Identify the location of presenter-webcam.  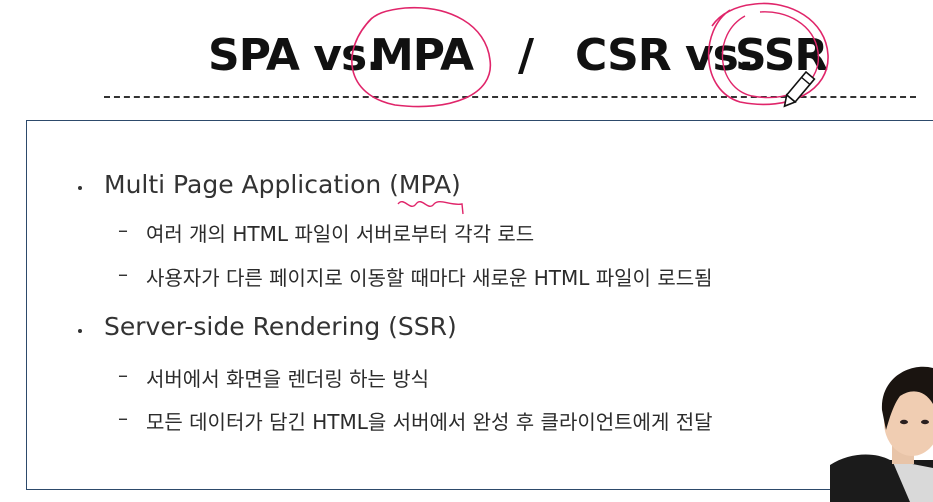
(881, 431).